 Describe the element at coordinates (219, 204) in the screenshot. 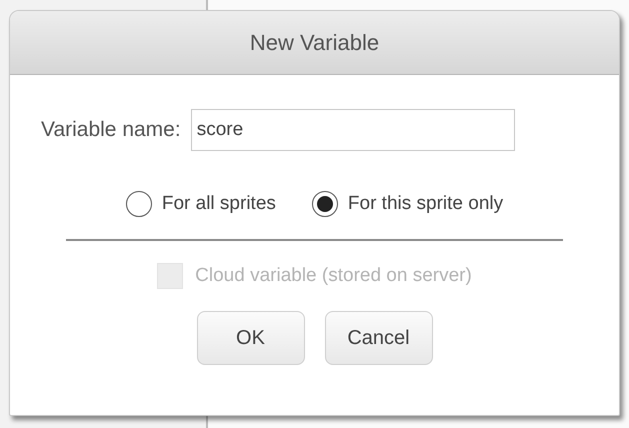

I see `radio-label: For all sprites` at that location.